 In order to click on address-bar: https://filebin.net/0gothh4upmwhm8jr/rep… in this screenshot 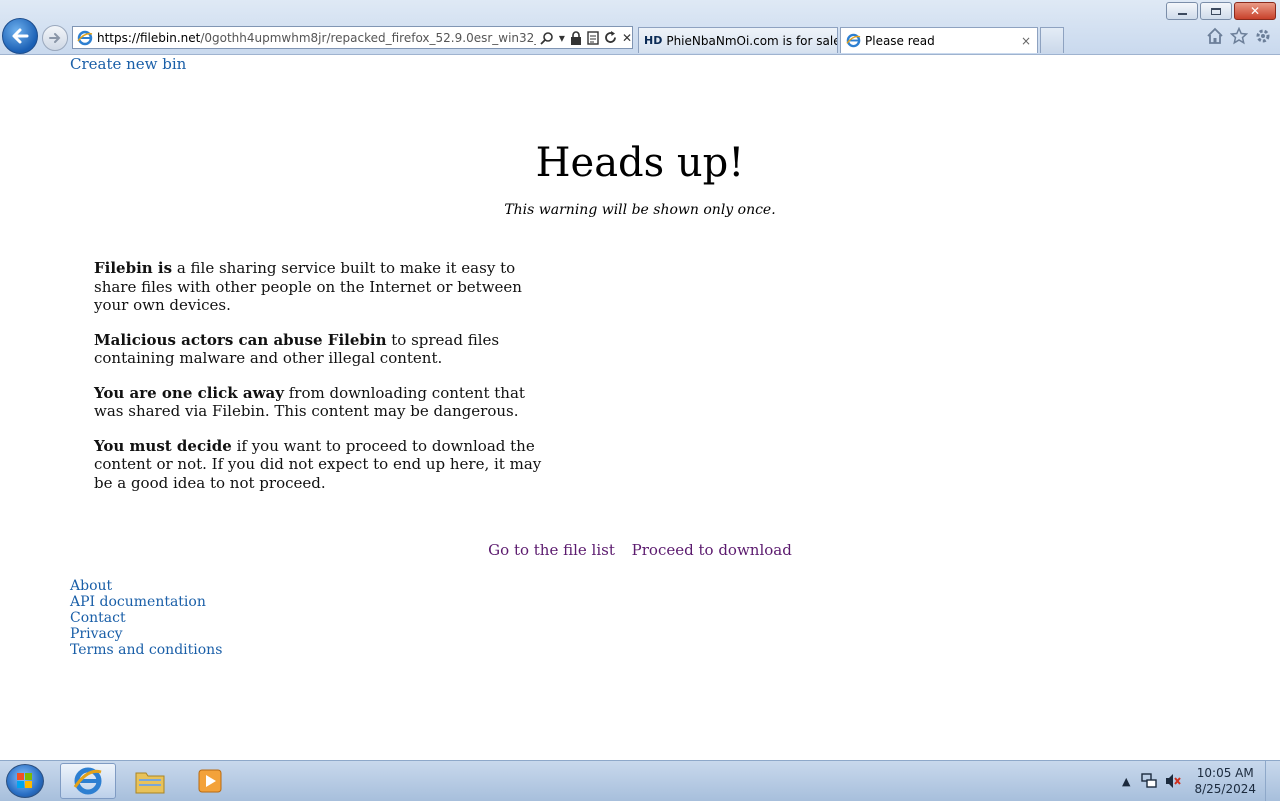, I will do `click(352, 37)`.